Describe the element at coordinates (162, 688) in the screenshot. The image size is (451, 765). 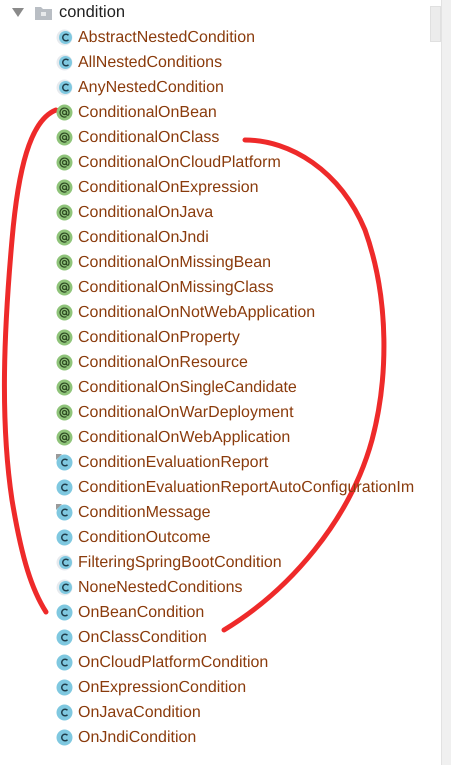
I see `class-name: OnExpressionCondition` at that location.